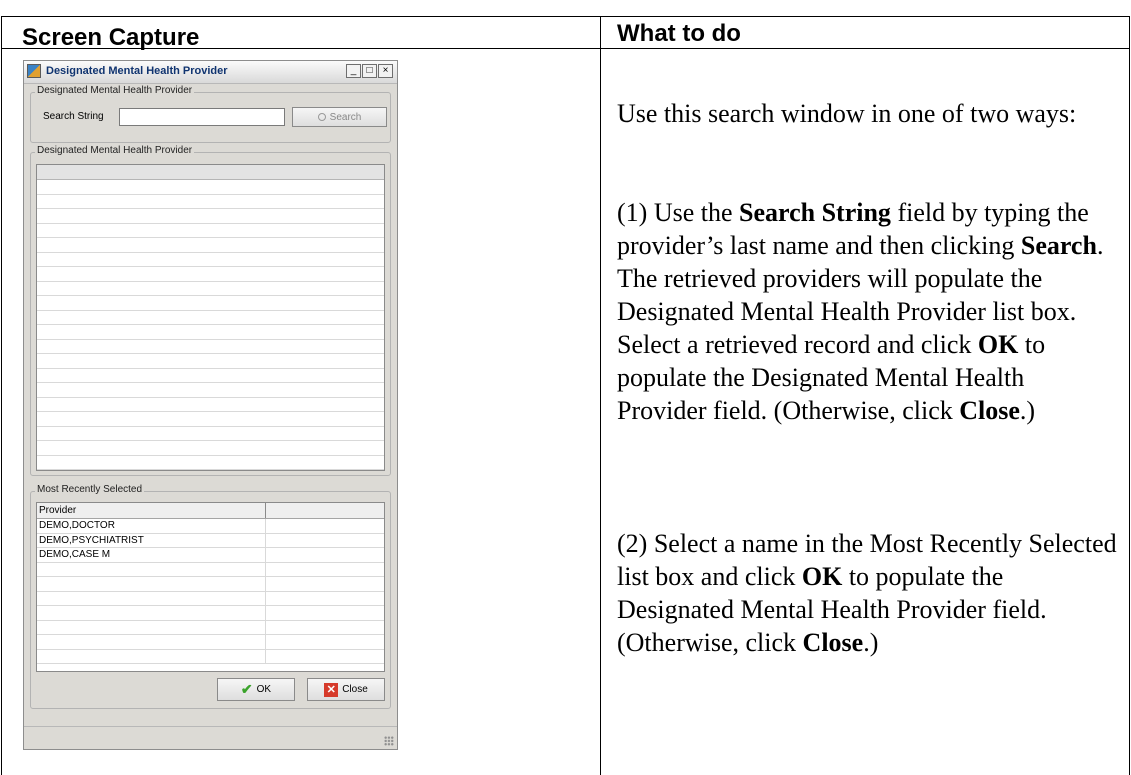  I want to click on table-left-border, so click(1, 395).